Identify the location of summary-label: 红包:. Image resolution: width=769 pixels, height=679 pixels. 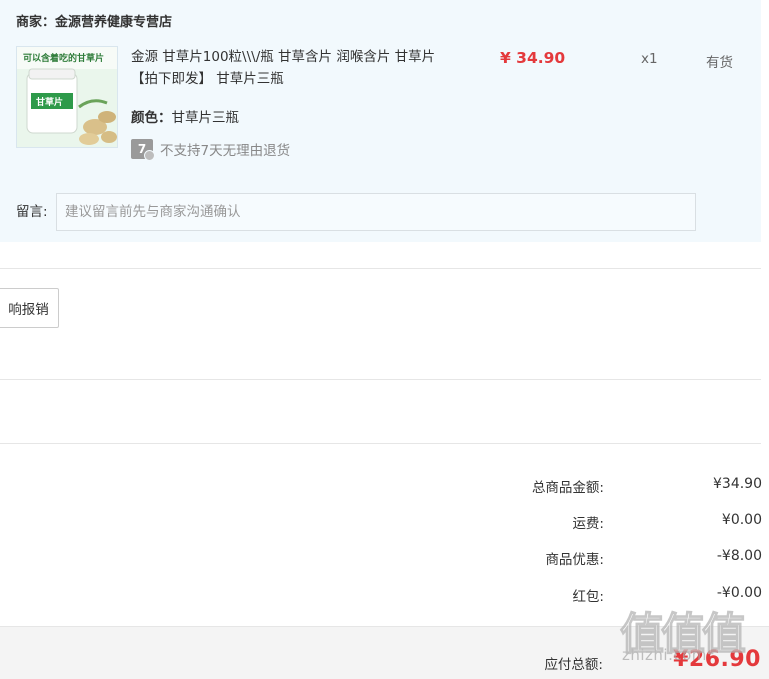
(588, 597).